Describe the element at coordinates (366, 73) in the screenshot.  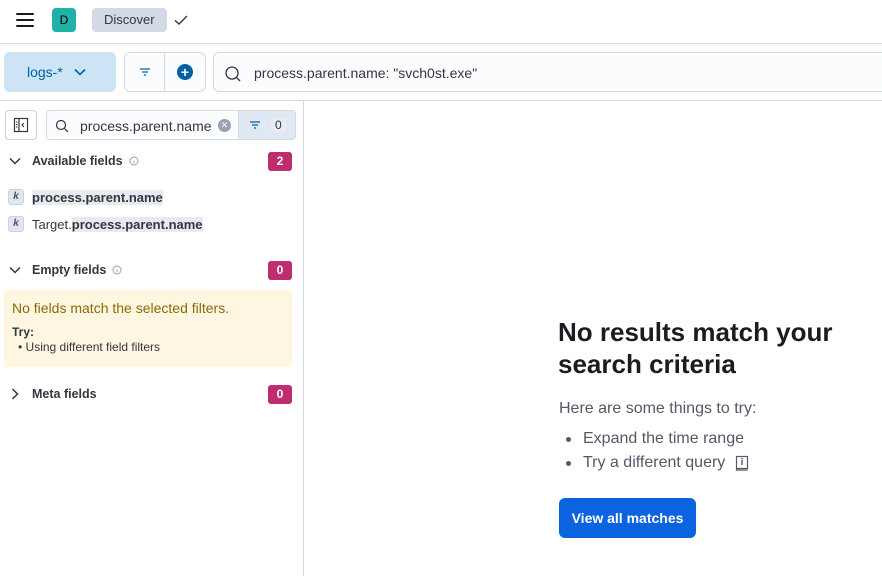
I see `query-text: process.parent.name: "svch0st.exe"` at that location.